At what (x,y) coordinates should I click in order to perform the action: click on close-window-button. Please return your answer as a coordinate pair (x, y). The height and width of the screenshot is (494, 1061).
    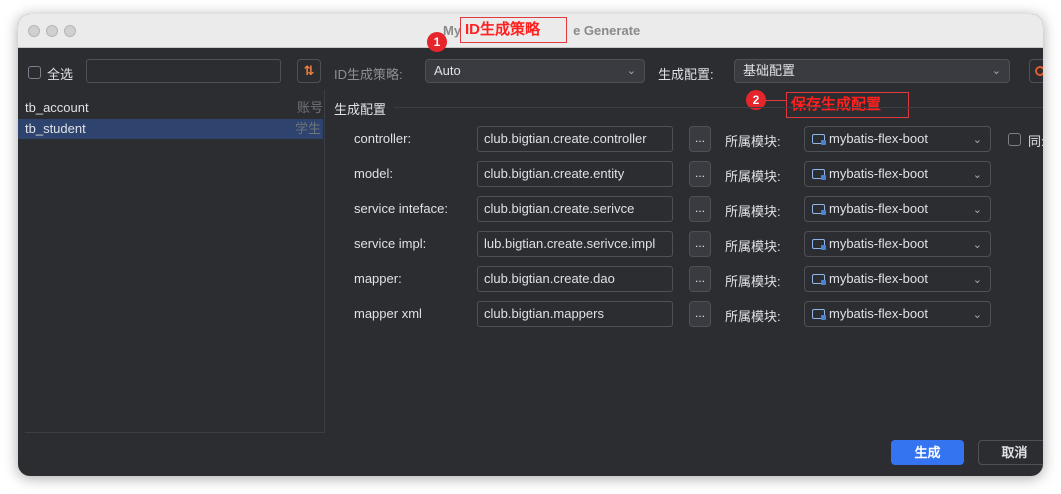
    Looking at the image, I should click on (34, 31).